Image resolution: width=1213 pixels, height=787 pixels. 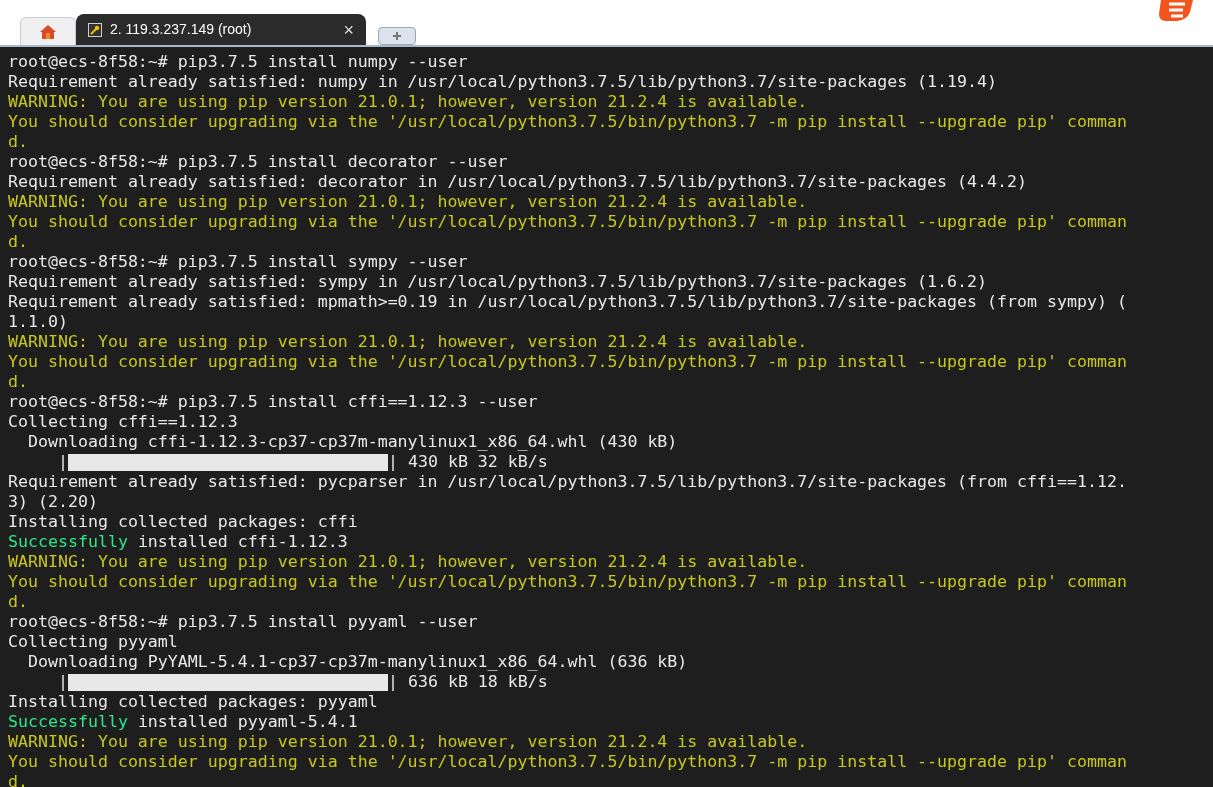 What do you see at coordinates (238, 62) in the screenshot?
I see `terminal-text: root@ecs-8f58:~# pip3.7.5 install numpy --user` at bounding box center [238, 62].